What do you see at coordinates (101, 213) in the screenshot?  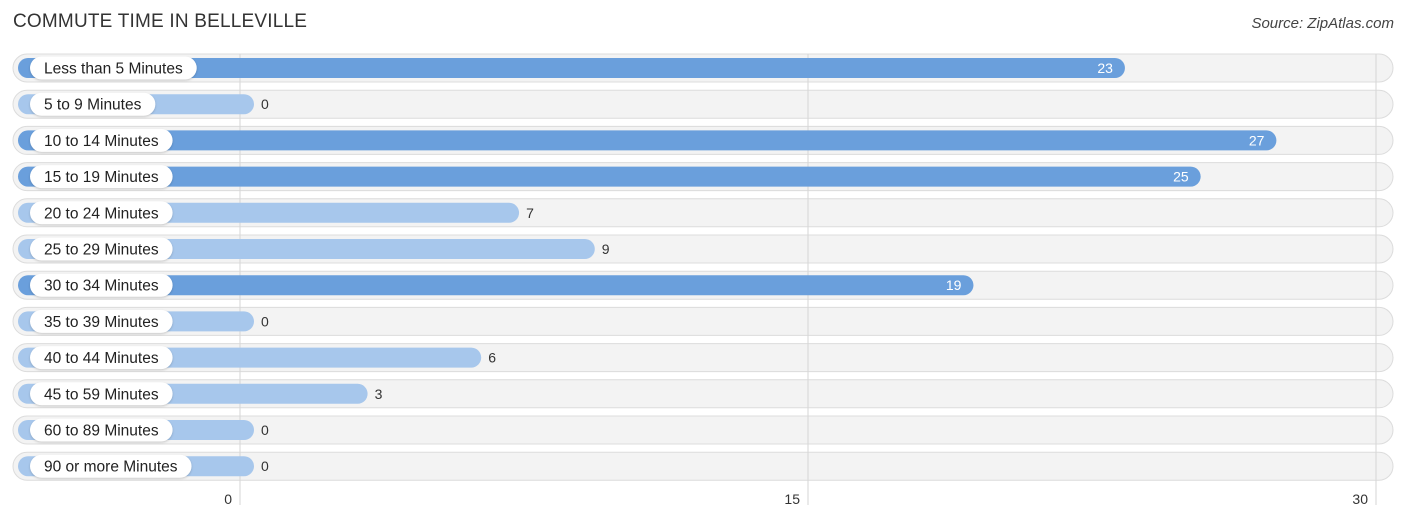 I see `category-label: 20 to 24 Minutes` at bounding box center [101, 213].